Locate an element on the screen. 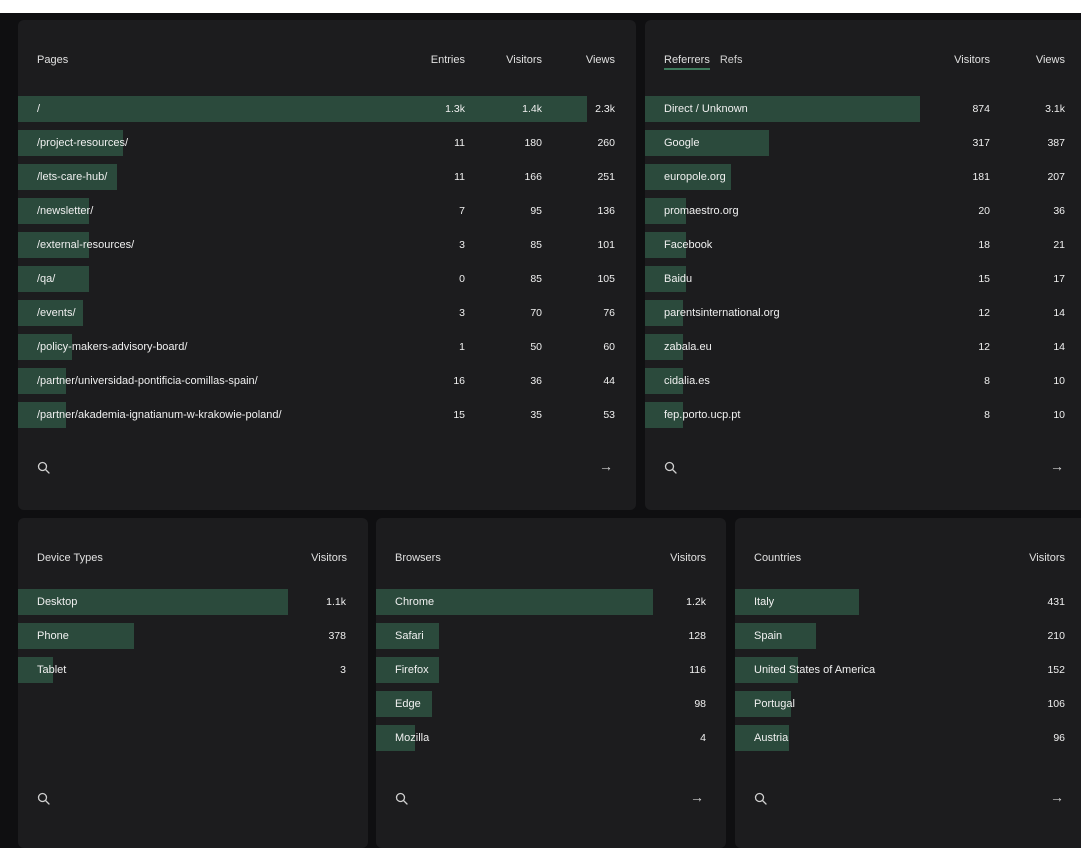 The width and height of the screenshot is (1081, 848). list-item: Edge 98 is located at coordinates (551, 704).